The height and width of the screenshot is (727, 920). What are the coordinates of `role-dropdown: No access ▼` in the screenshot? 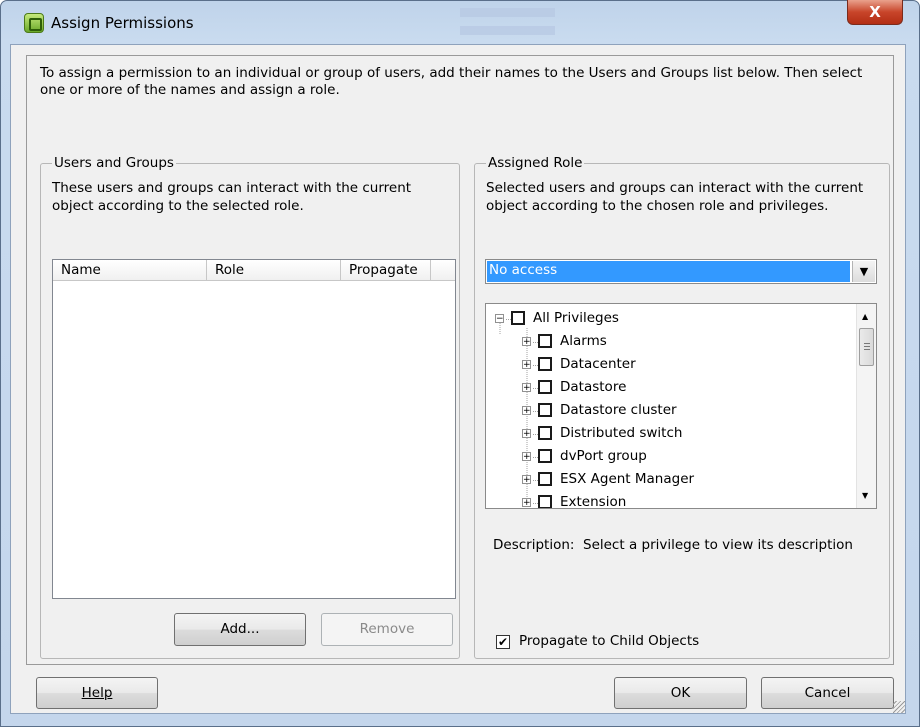 It's located at (681, 271).